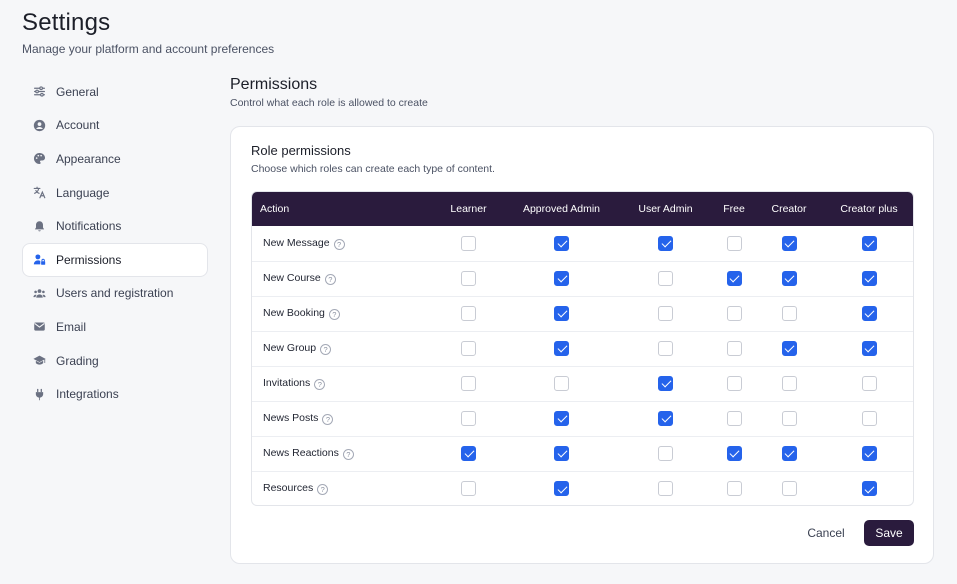  Describe the element at coordinates (39, 394) in the screenshot. I see `plug-icon` at that location.